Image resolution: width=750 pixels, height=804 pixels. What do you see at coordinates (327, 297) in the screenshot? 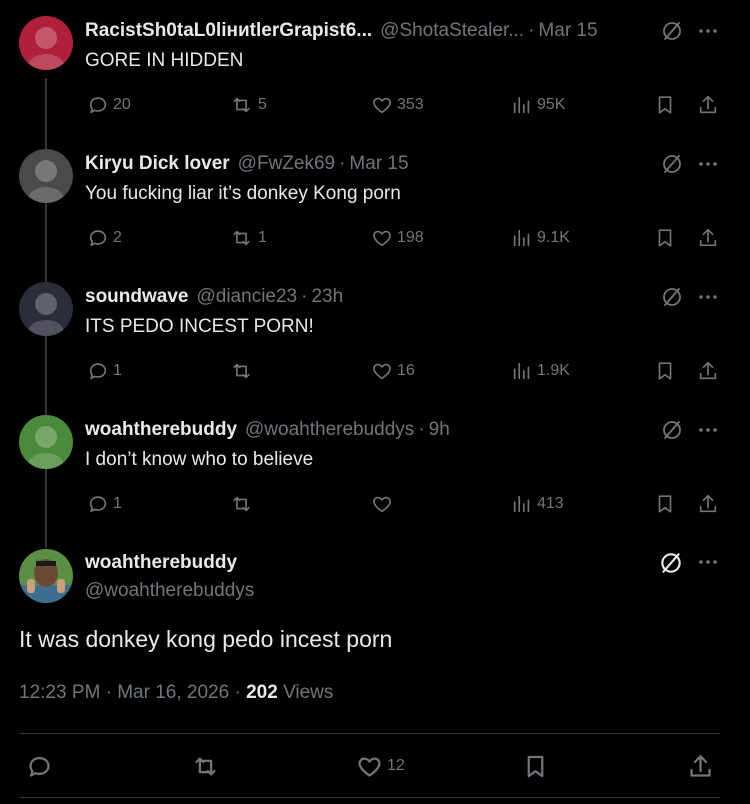
I see `post-date: 23h` at bounding box center [327, 297].